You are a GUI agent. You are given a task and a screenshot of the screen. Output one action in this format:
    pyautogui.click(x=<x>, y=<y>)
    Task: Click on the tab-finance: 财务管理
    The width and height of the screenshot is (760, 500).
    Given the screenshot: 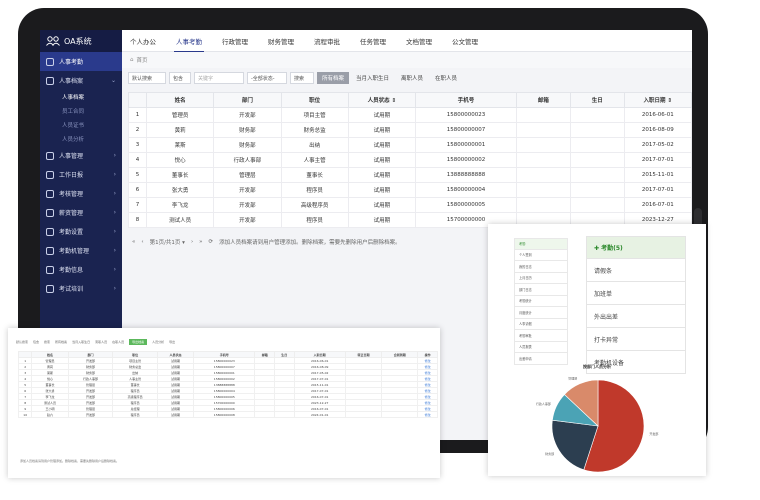 What is the action you would take?
    pyautogui.click(x=281, y=41)
    